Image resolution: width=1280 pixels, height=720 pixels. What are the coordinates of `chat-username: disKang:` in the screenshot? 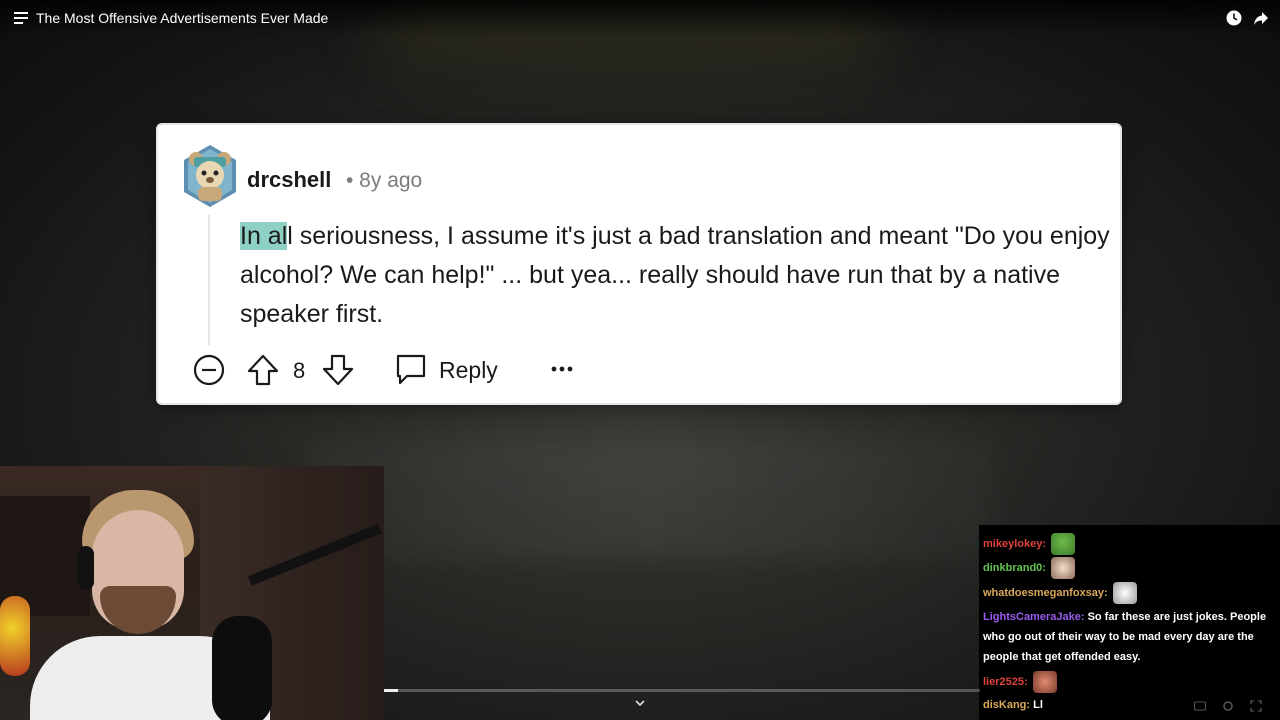 It's located at (1007, 705).